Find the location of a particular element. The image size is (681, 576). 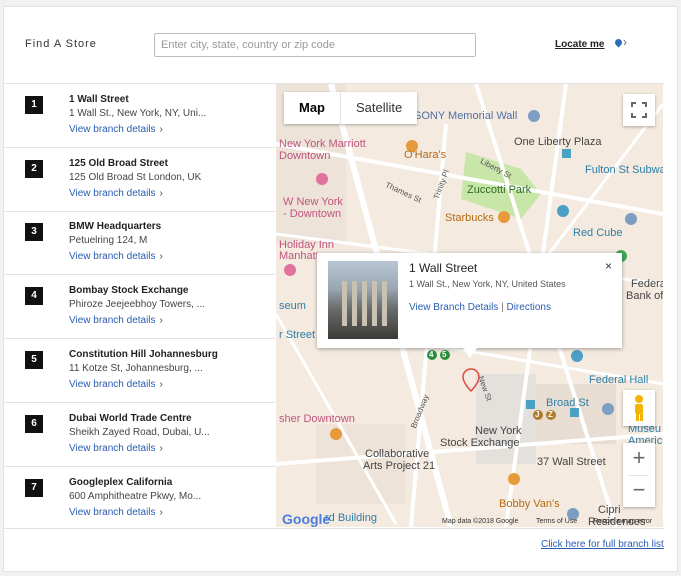

map-type-satellite-button: Satellite is located at coordinates (378, 108).